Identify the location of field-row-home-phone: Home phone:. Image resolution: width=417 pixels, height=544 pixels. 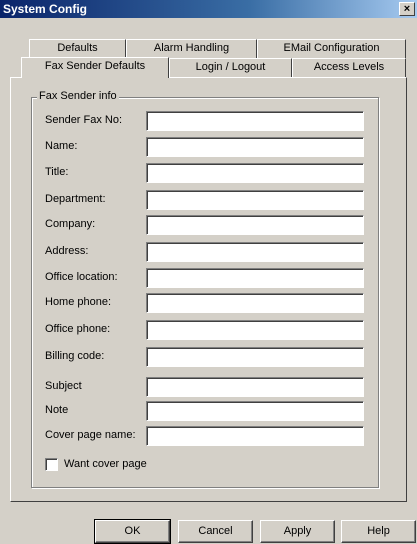
(208, 303).